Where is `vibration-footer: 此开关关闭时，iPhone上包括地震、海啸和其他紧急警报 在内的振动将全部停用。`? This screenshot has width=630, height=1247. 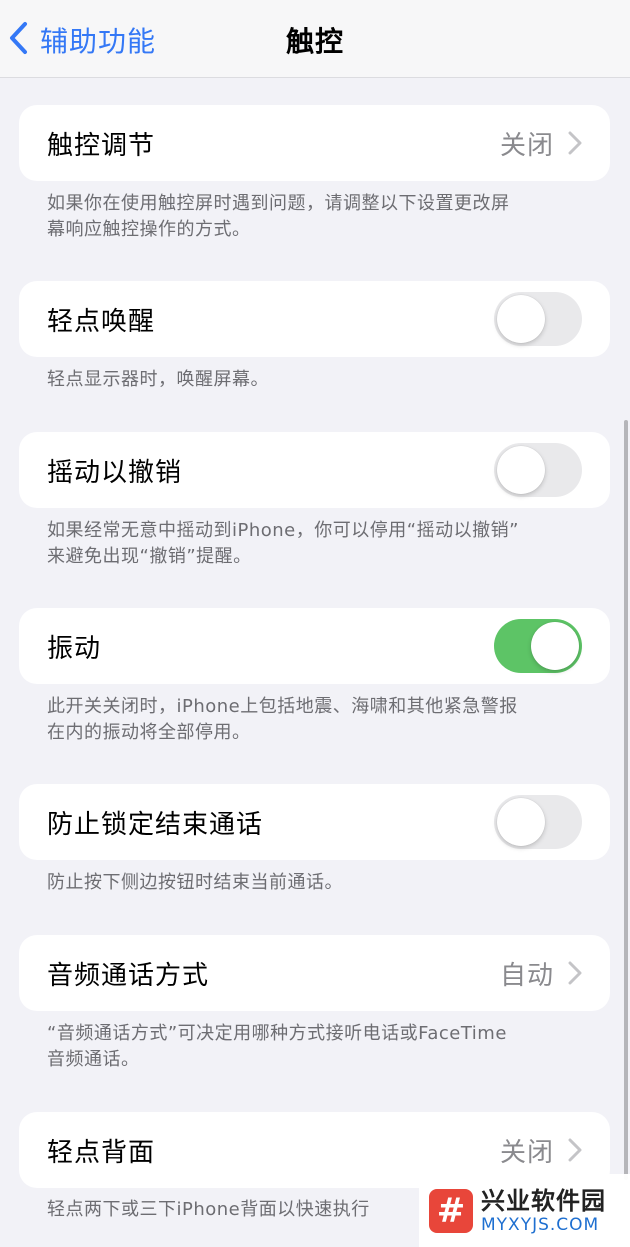 vibration-footer: 此开关关闭时，iPhone上包括地震、海啸和其他紧急警报 在内的振动将全部停用。 is located at coordinates (319, 720).